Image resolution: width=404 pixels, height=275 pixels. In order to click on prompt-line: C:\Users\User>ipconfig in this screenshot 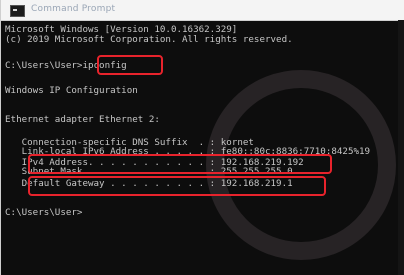, I will do `click(66, 65)`.